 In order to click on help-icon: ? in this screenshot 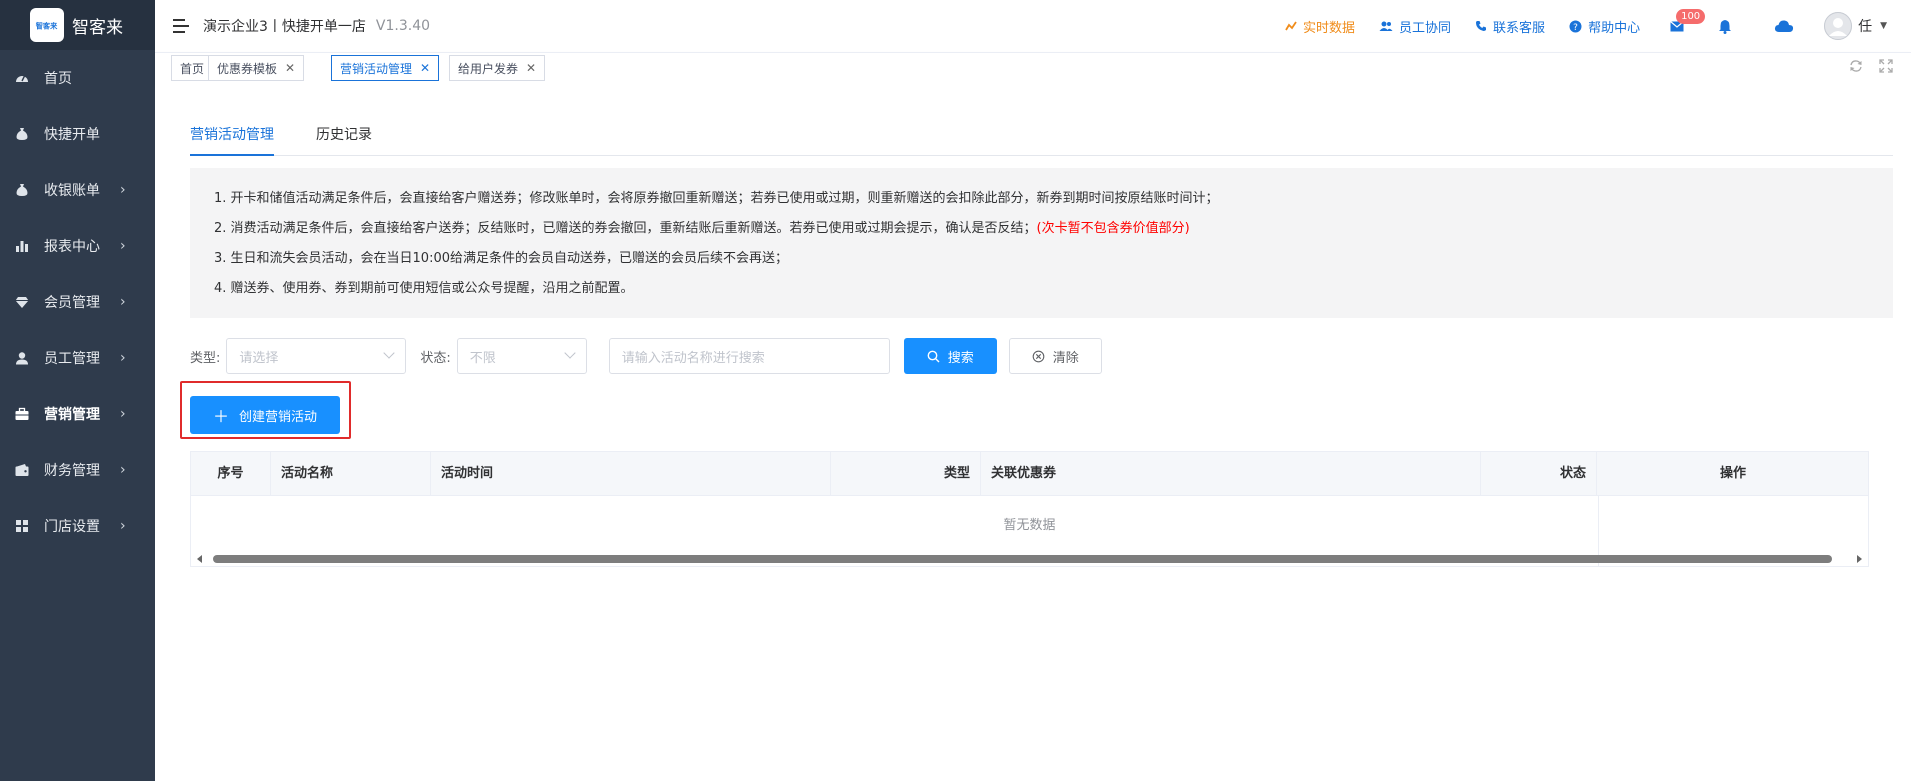, I will do `click(1575, 26)`.